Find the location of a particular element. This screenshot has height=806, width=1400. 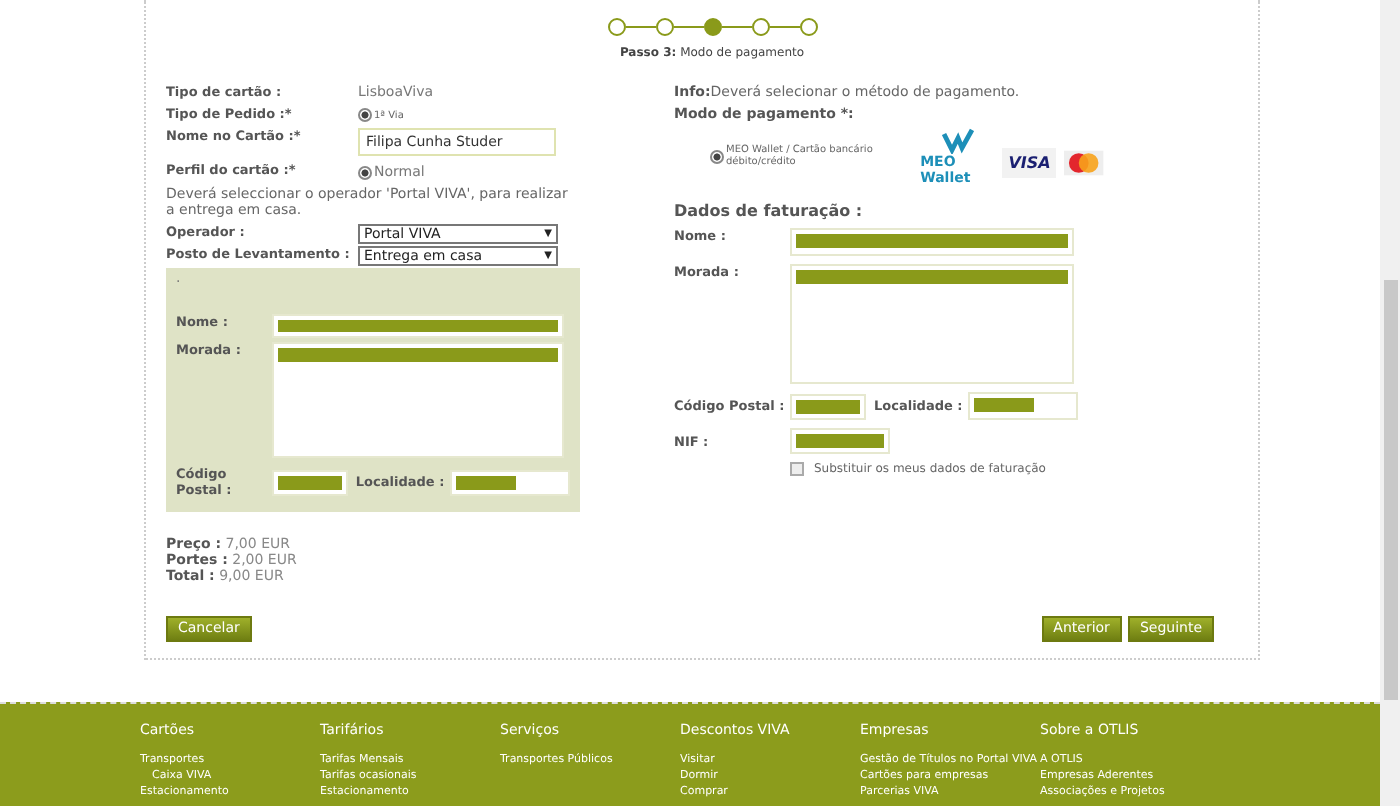

card-circles-icon is located at coordinates (1084, 162).